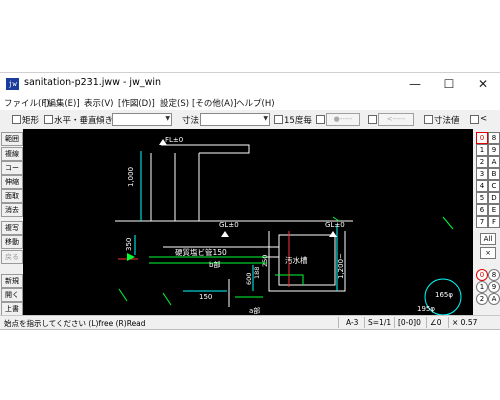 The width and height of the screenshot is (500, 400). What do you see at coordinates (494, 174) in the screenshot?
I see `layer-b: B` at bounding box center [494, 174].